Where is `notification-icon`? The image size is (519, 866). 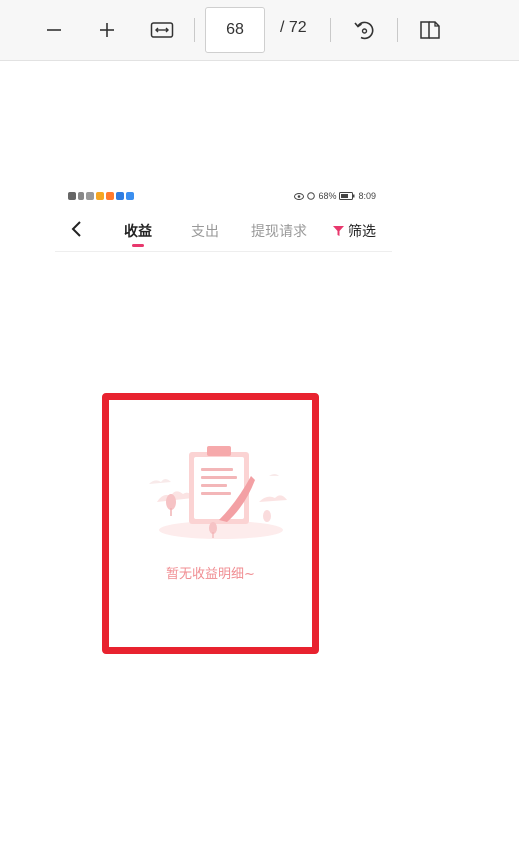
notification-icon is located at coordinates (72, 196).